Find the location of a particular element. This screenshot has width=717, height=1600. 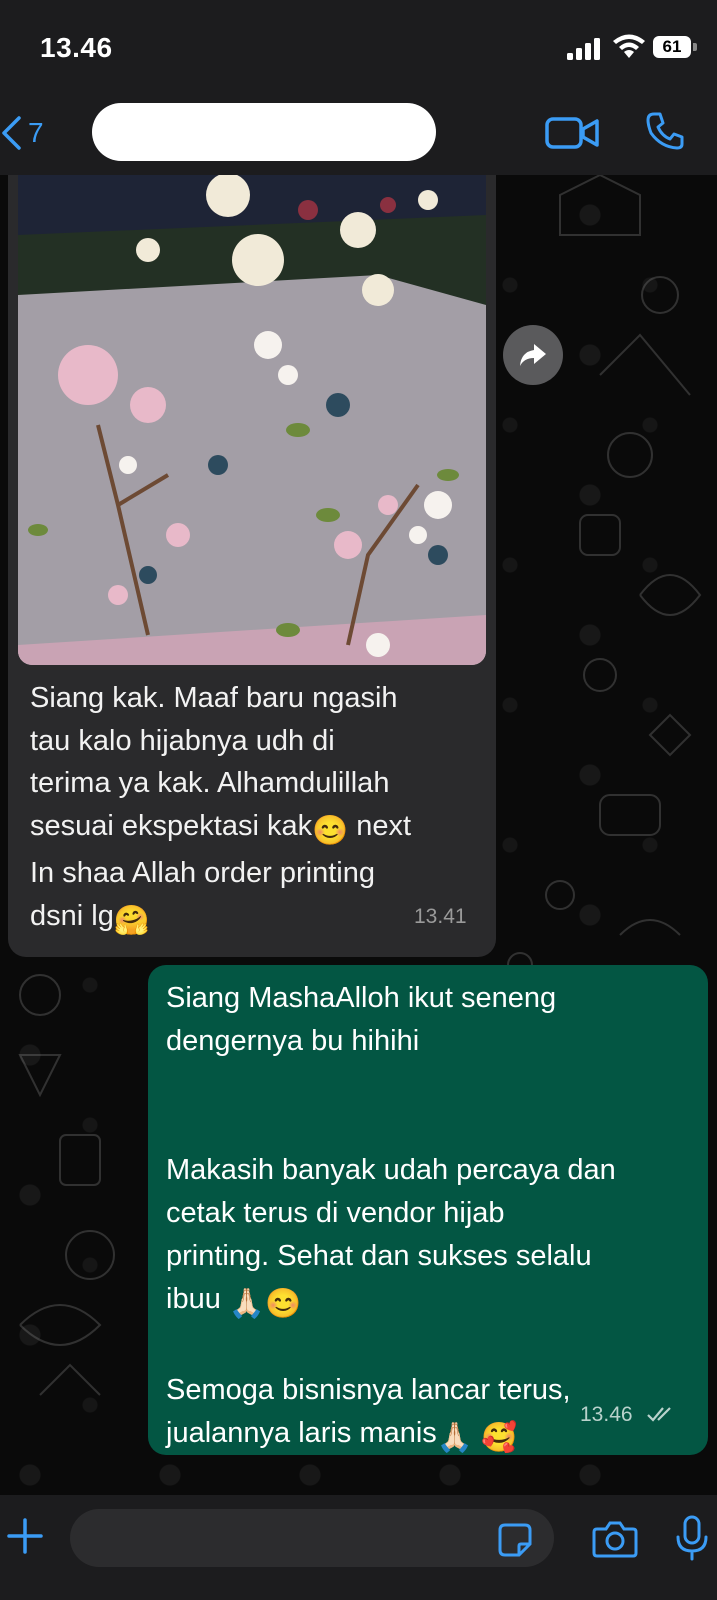

contact-name is located at coordinates (264, 132).